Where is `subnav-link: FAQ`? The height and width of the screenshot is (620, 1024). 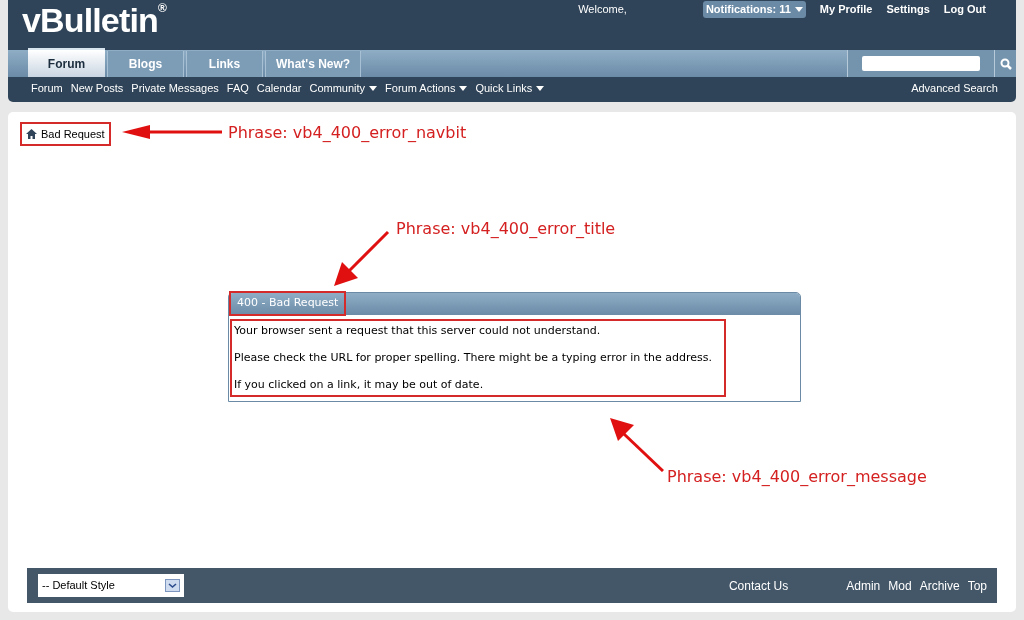 subnav-link: FAQ is located at coordinates (237, 88).